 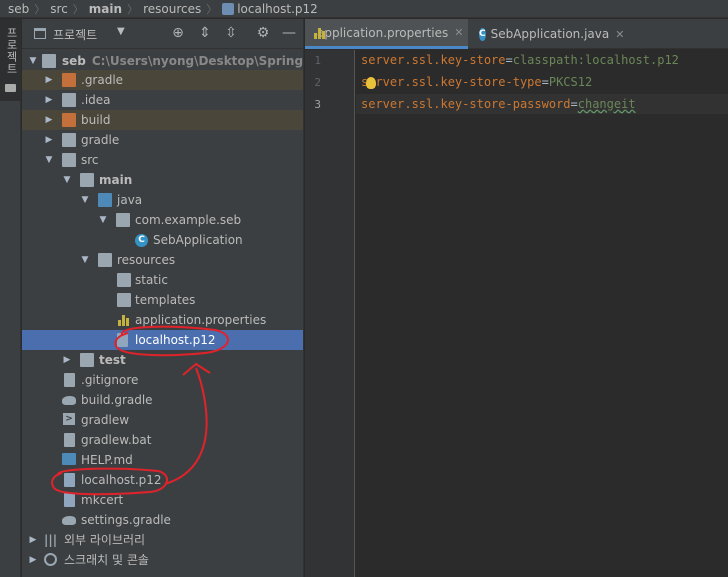 I want to click on tree-item-seb: ▼ seb C:\Users\nyong\Desktop\Spring\sec, so click(x=162, y=61).